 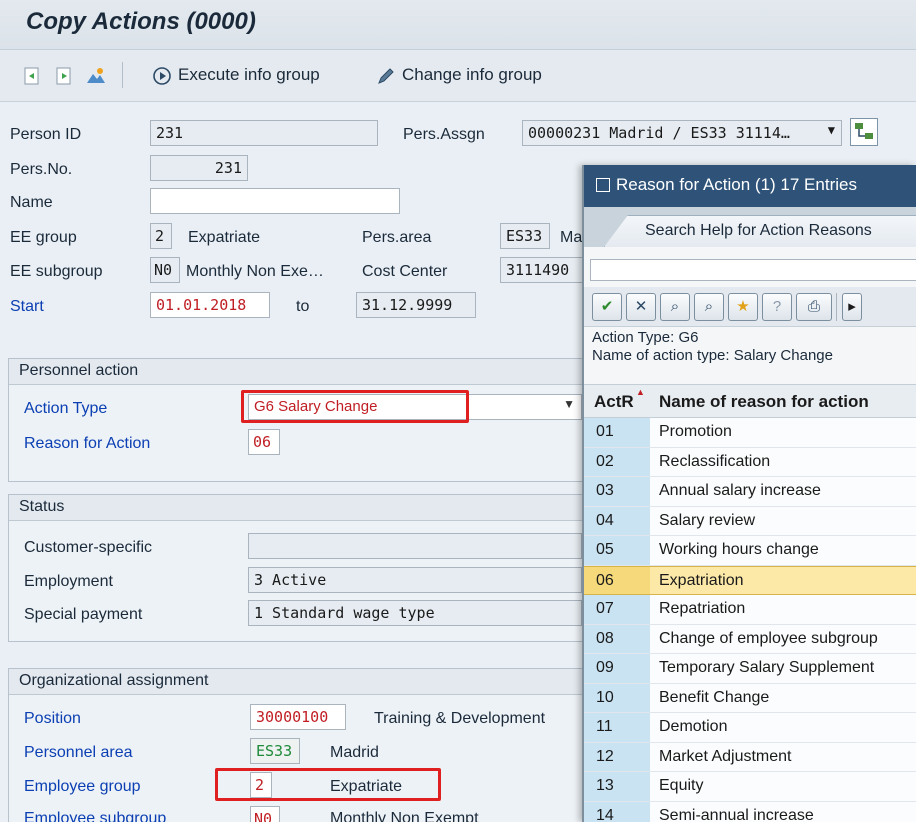 I want to click on employee-subgroup-code: N0, so click(x=265, y=814).